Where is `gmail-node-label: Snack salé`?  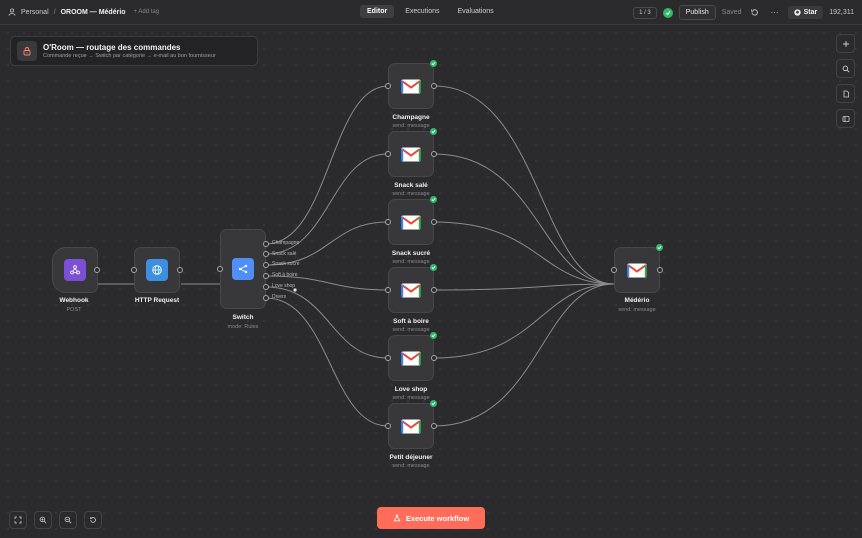 gmail-node-label: Snack salé is located at coordinates (411, 185).